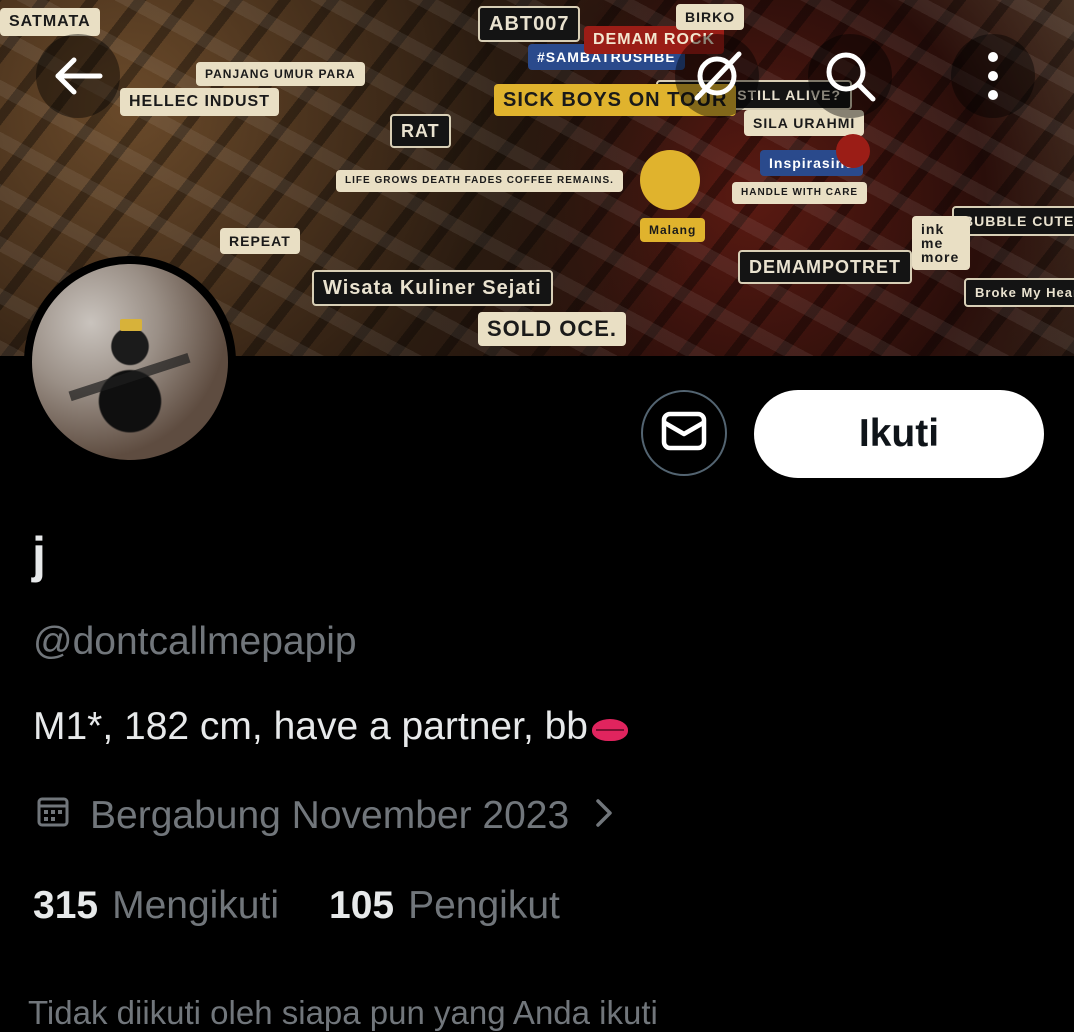 The height and width of the screenshot is (1032, 1074). Describe the element at coordinates (1013, 221) in the screenshot. I see `banner-sticker: BUBBLE CUTE` at that location.